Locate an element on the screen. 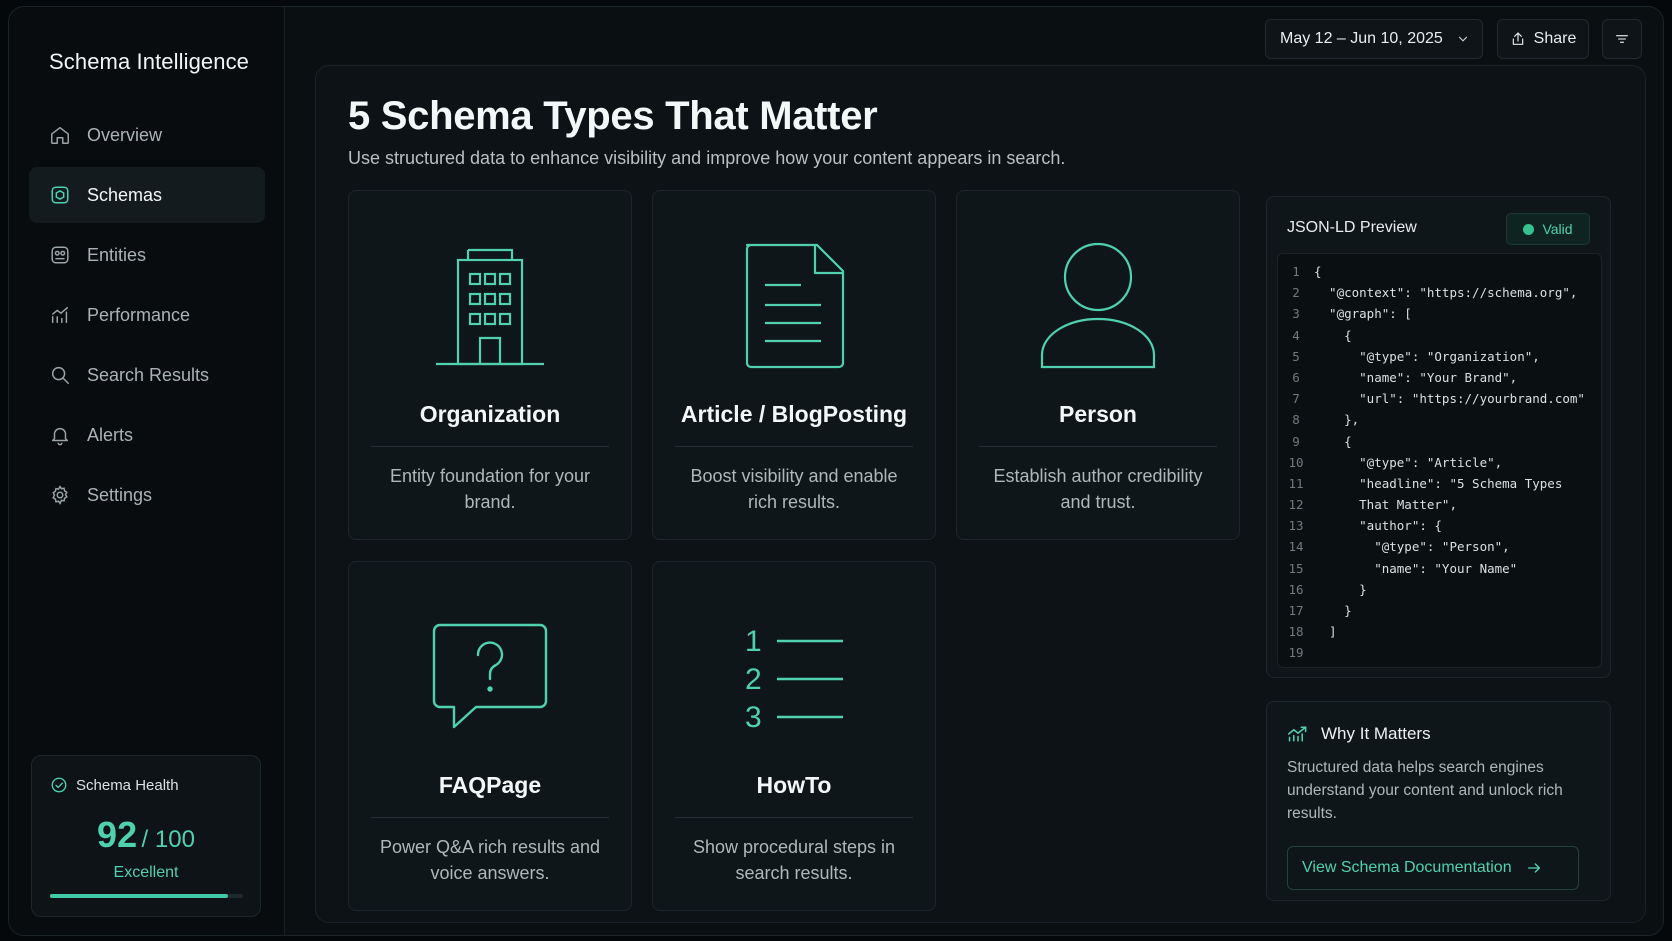 The height and width of the screenshot is (941, 1672). share-button: Share is located at coordinates (1543, 39).